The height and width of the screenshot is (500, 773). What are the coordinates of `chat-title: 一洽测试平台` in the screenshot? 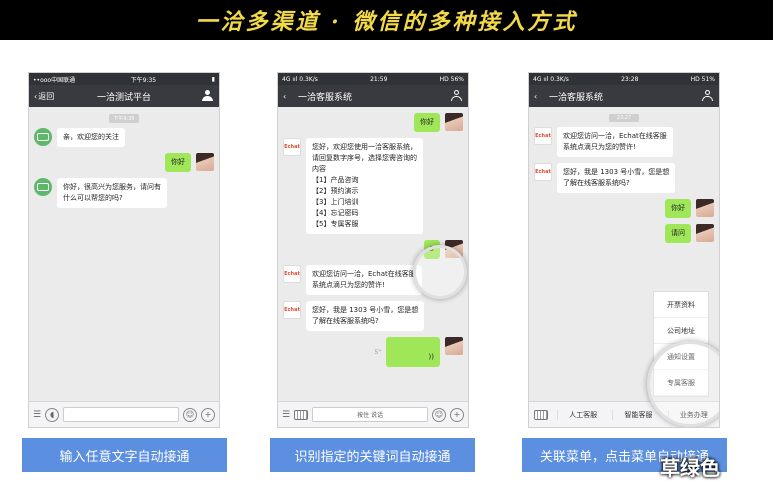 It's located at (123, 97).